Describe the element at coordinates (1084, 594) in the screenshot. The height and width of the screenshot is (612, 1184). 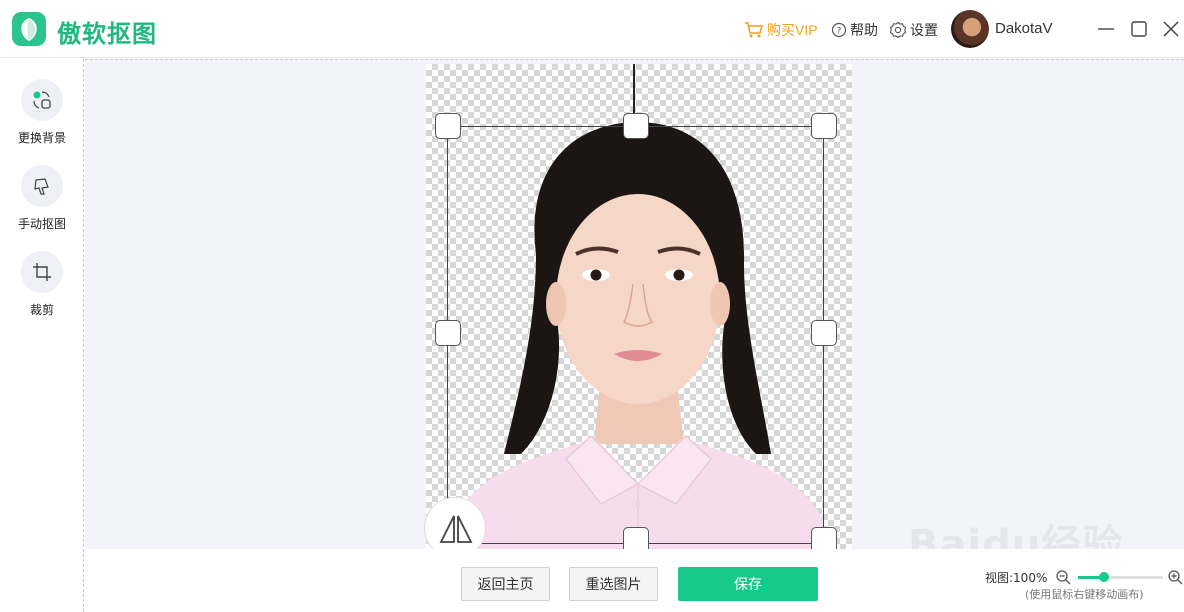
I see `zoom-hint: (使用鼠标右键移动画布)` at that location.